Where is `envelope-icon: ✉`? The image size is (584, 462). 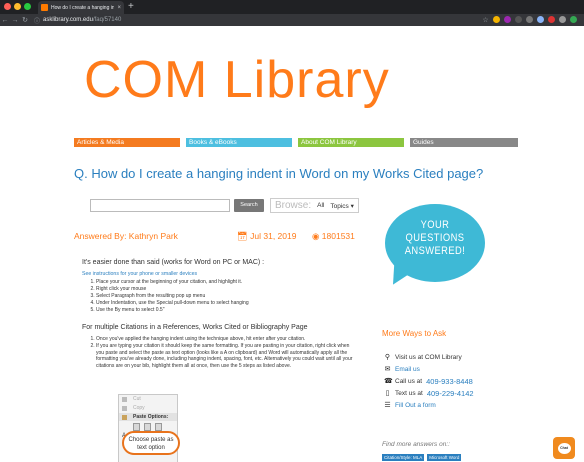 envelope-icon: ✉ is located at coordinates (387, 369).